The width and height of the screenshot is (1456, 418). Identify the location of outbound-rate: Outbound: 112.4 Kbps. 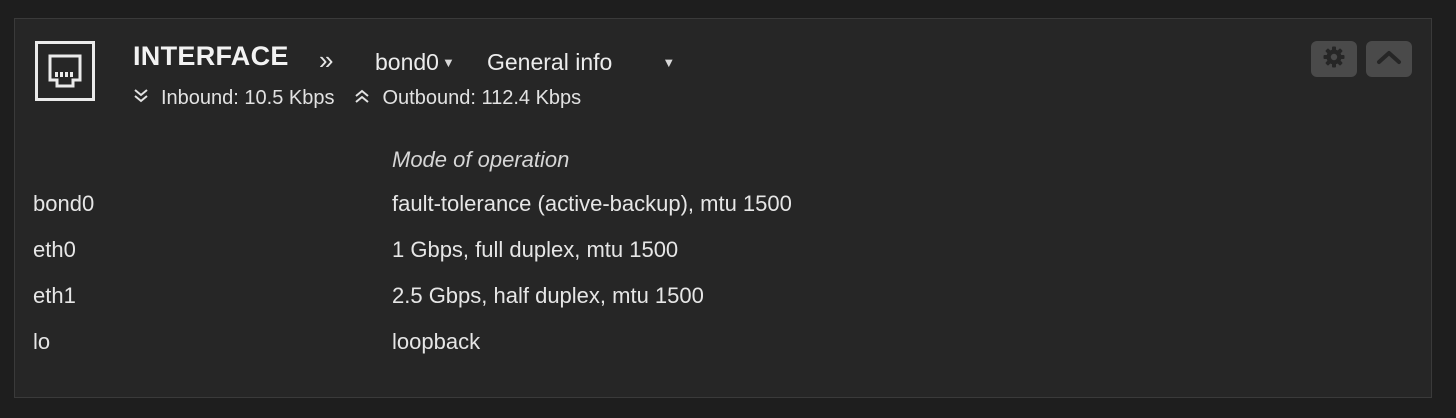
(482, 98).